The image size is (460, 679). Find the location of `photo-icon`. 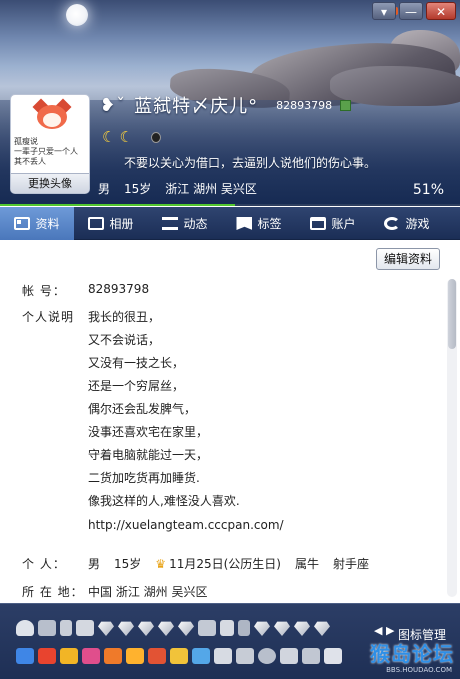

photo-icon is located at coordinates (244, 628).